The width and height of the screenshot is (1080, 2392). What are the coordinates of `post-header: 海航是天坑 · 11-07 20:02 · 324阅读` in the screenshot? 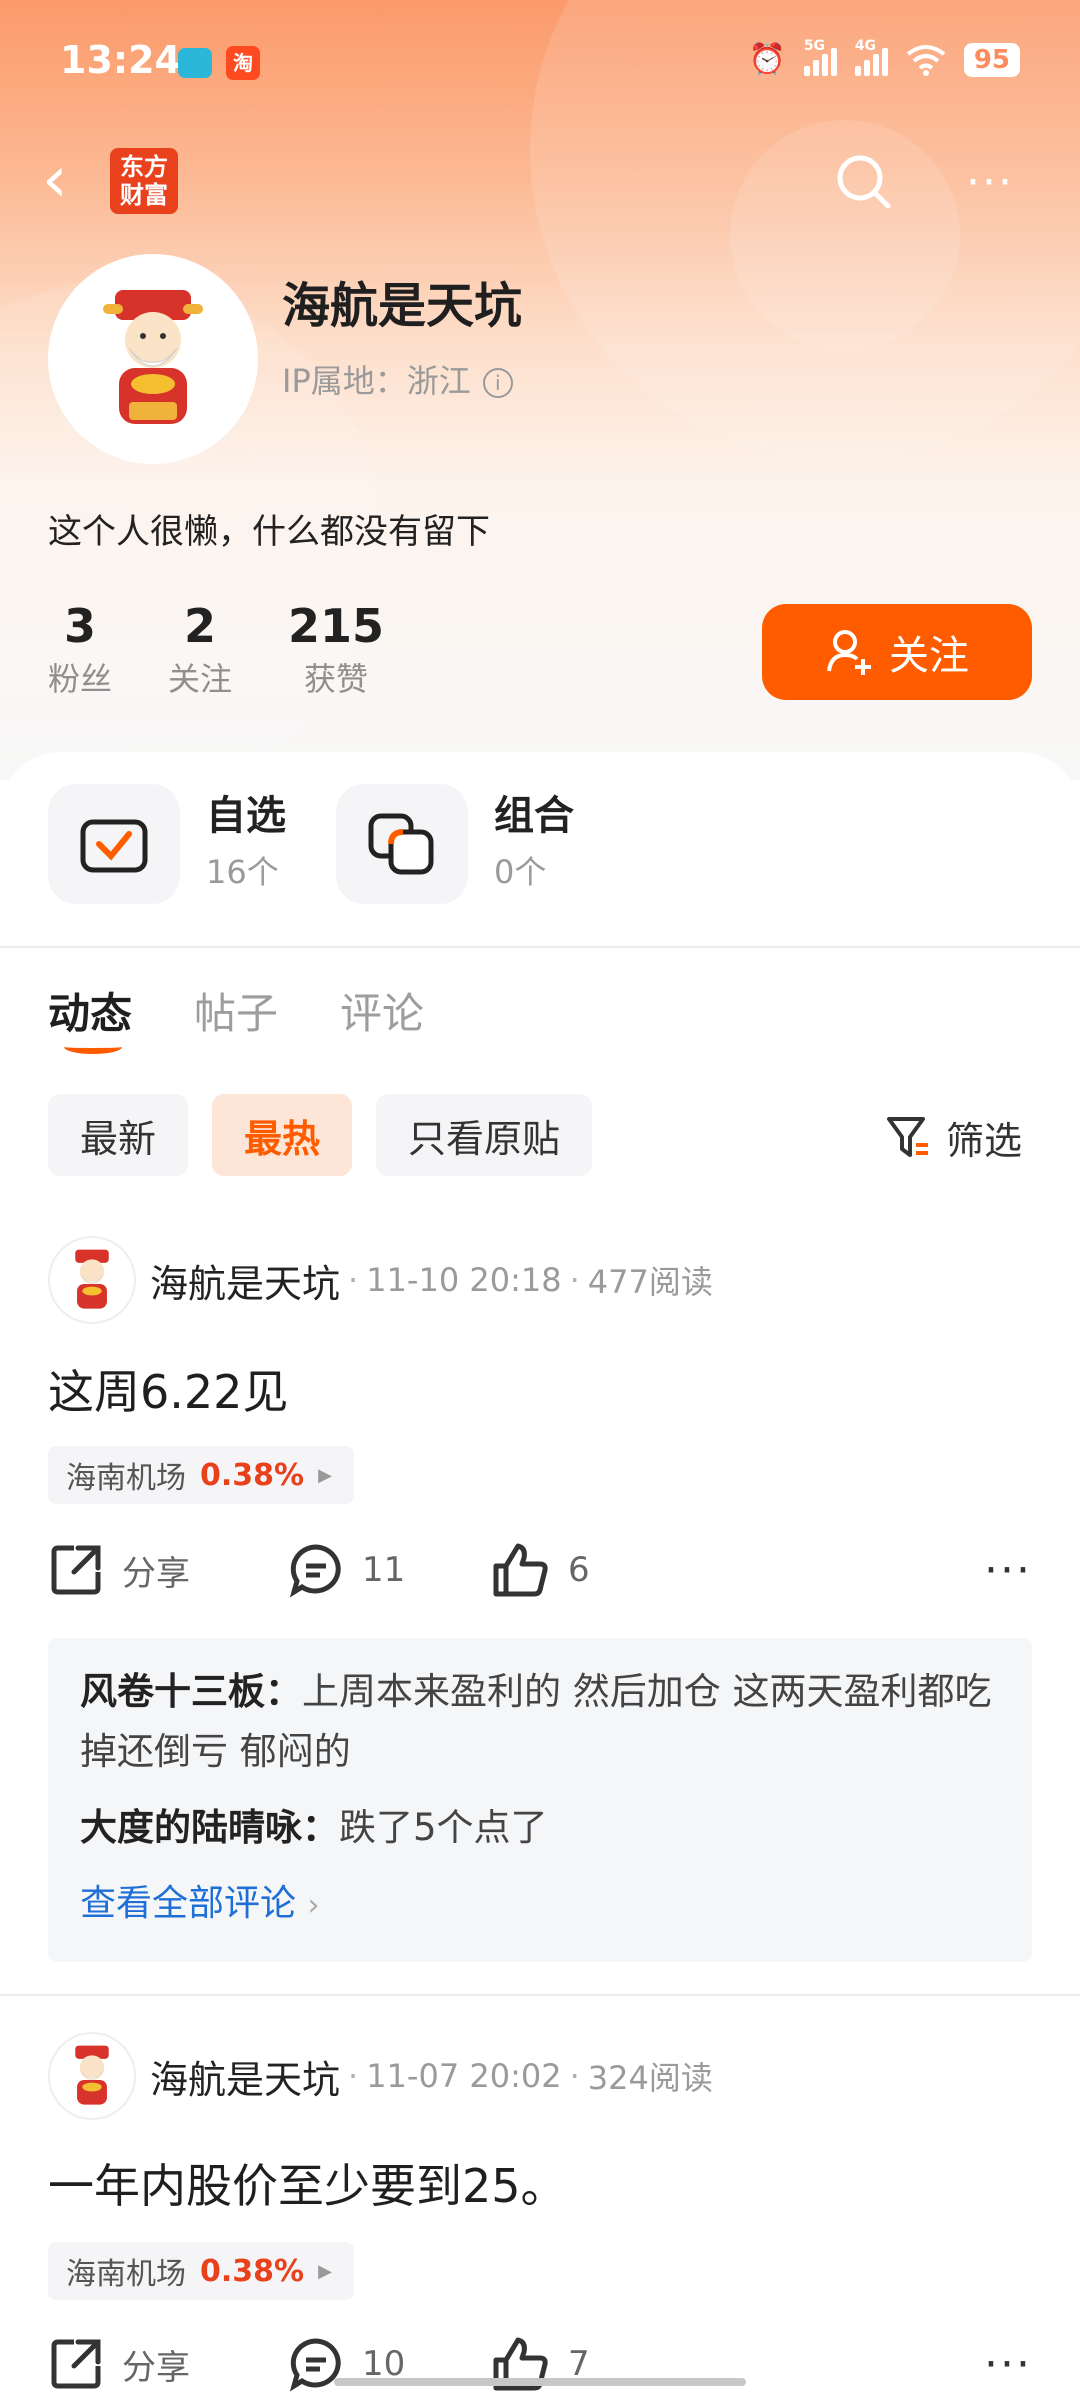 It's located at (380, 2076).